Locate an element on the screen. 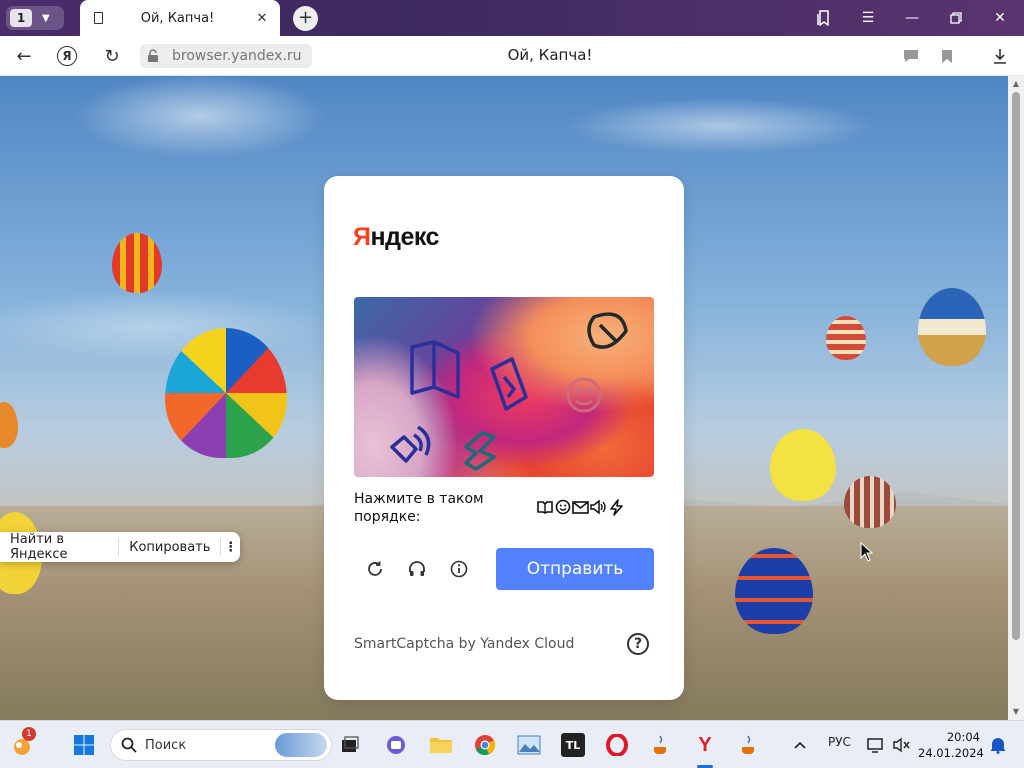 This screenshot has height=768, width=1024. selection-context-menu: Найти в Яндексе Копировать ⋮ is located at coordinates (120, 547).